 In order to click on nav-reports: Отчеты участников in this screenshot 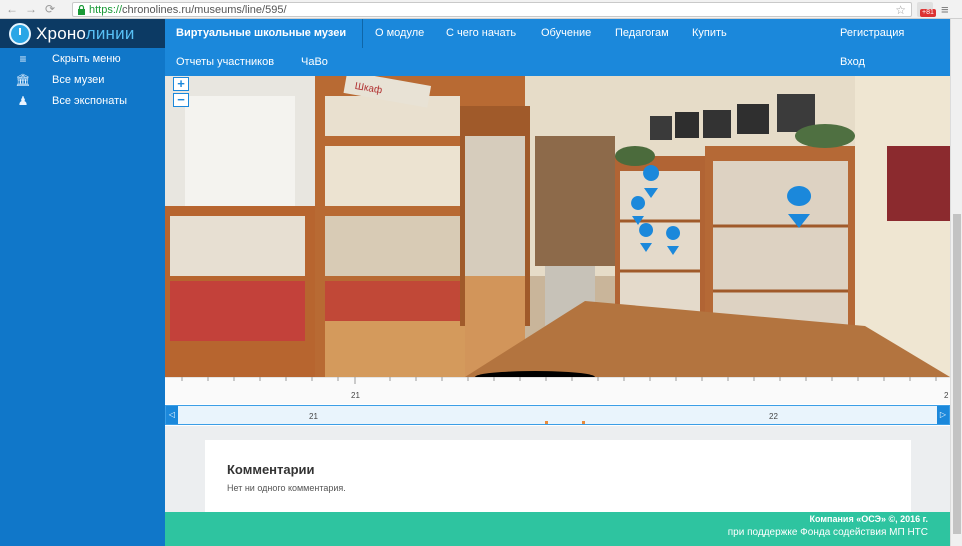, I will do `click(225, 62)`.